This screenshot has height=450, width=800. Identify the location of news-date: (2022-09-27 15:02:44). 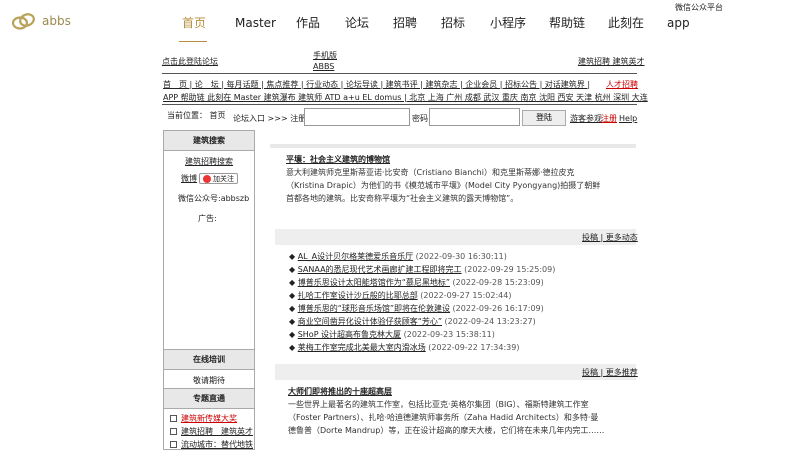
(466, 295).